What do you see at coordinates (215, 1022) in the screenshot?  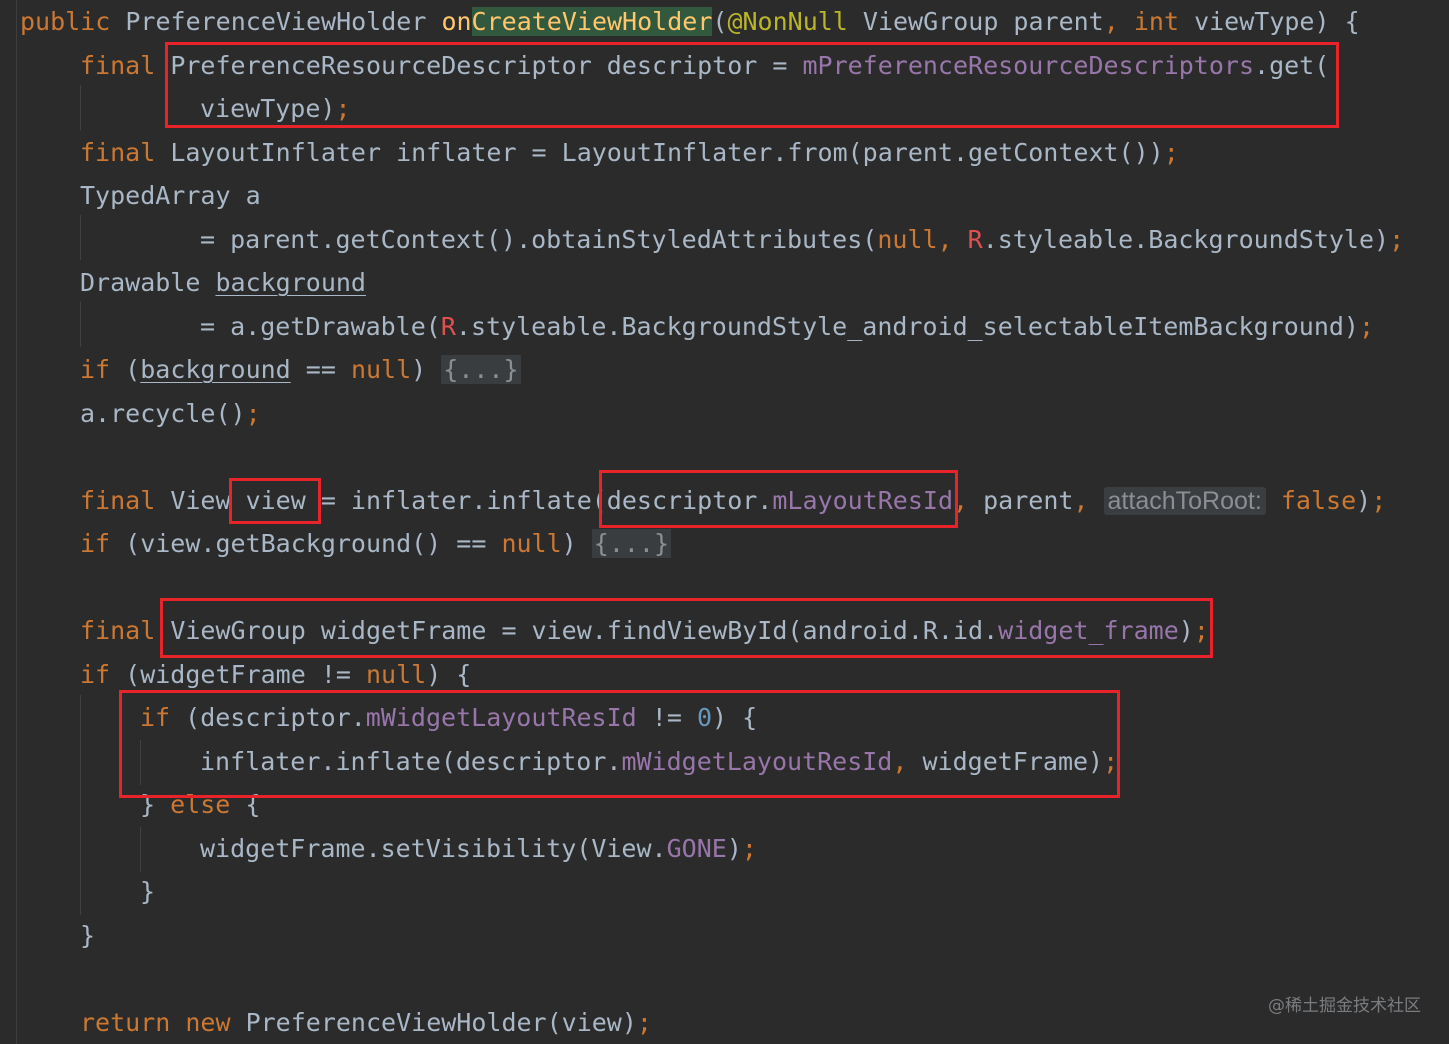 I see `keyword-token: new` at bounding box center [215, 1022].